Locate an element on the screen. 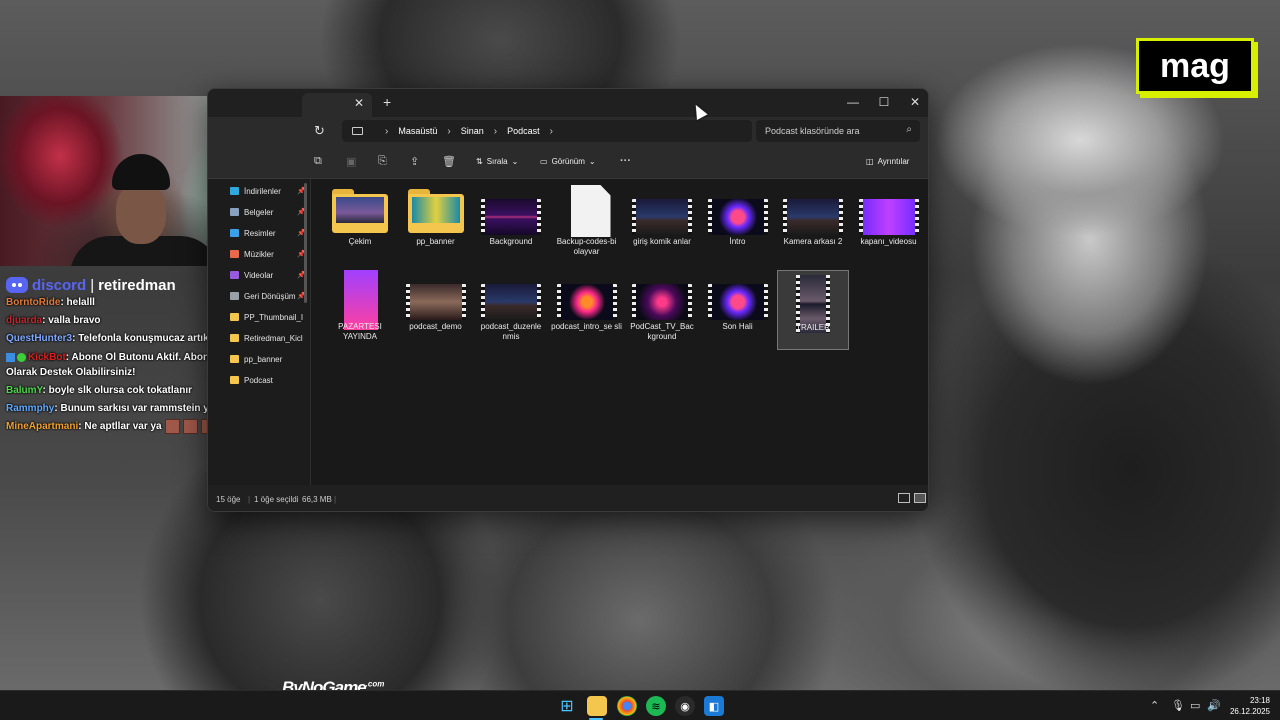 This screenshot has width=1280, height=720. sidebar-item-3: Müzikler 📌 is located at coordinates (268, 254).